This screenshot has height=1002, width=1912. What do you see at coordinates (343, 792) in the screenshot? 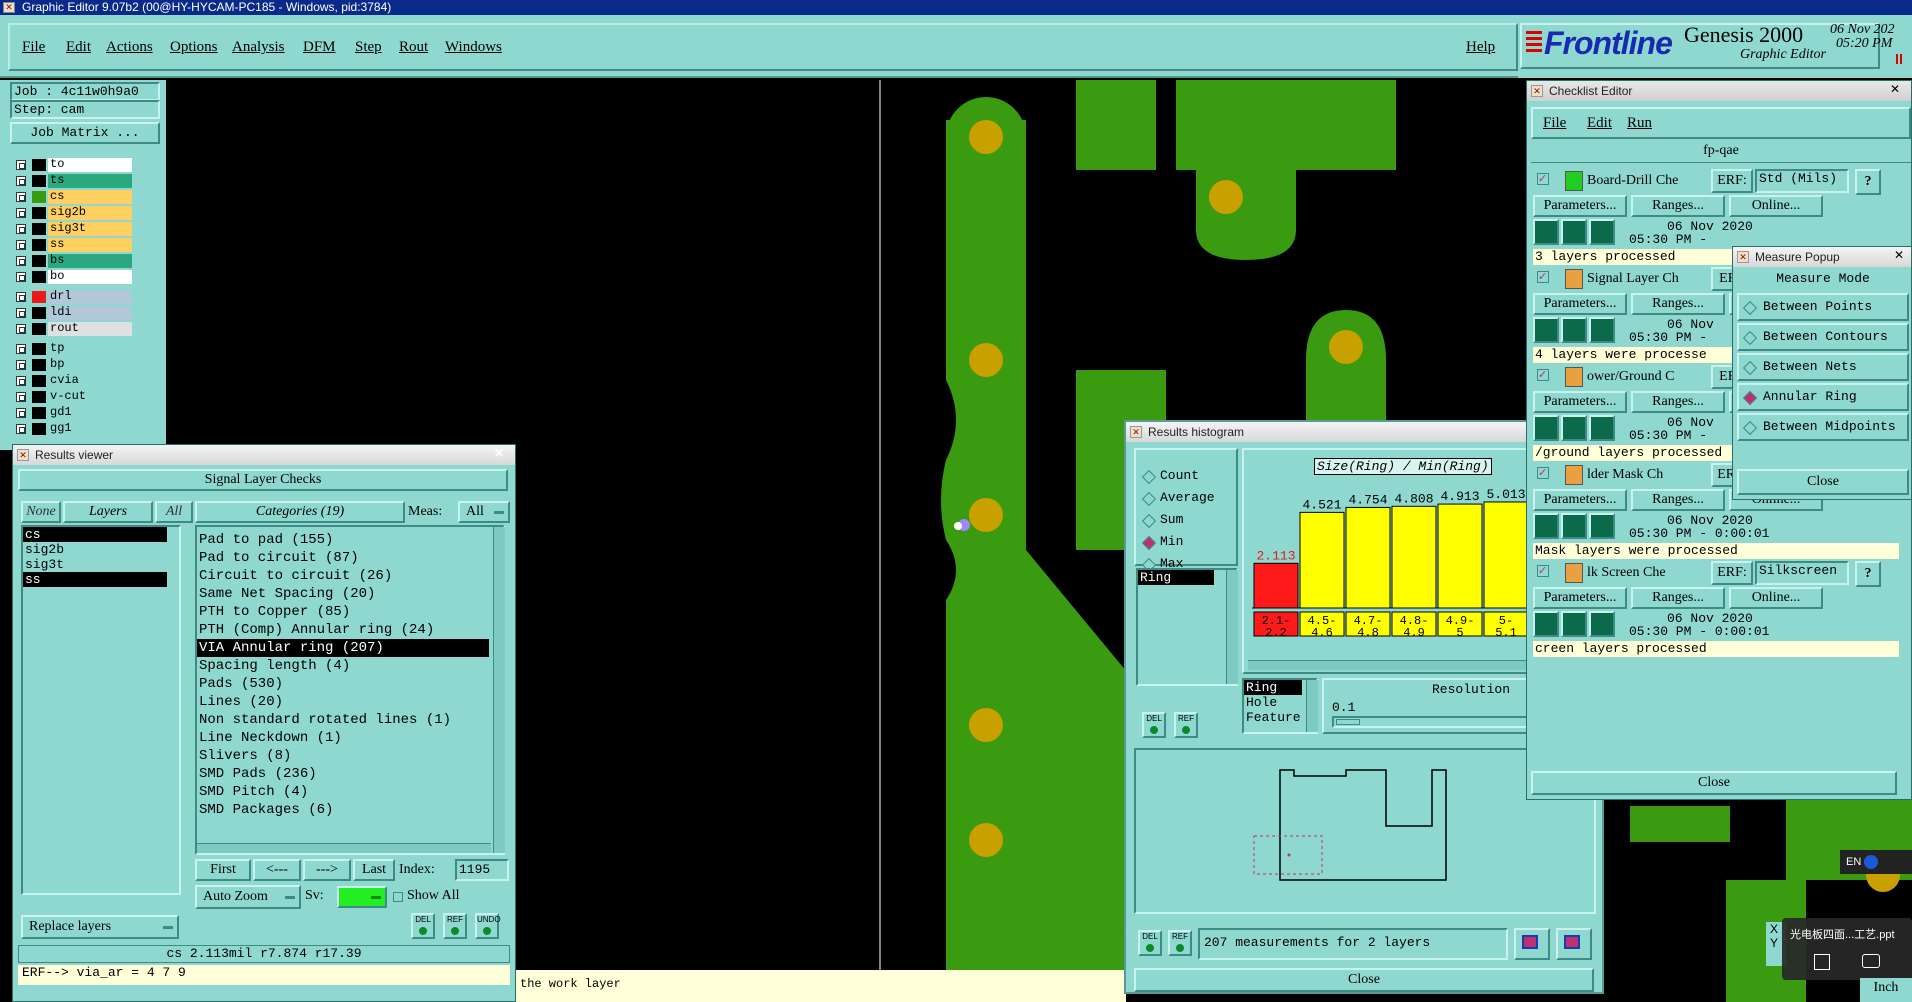
I see `category-item: SMD Pitch (4)` at bounding box center [343, 792].